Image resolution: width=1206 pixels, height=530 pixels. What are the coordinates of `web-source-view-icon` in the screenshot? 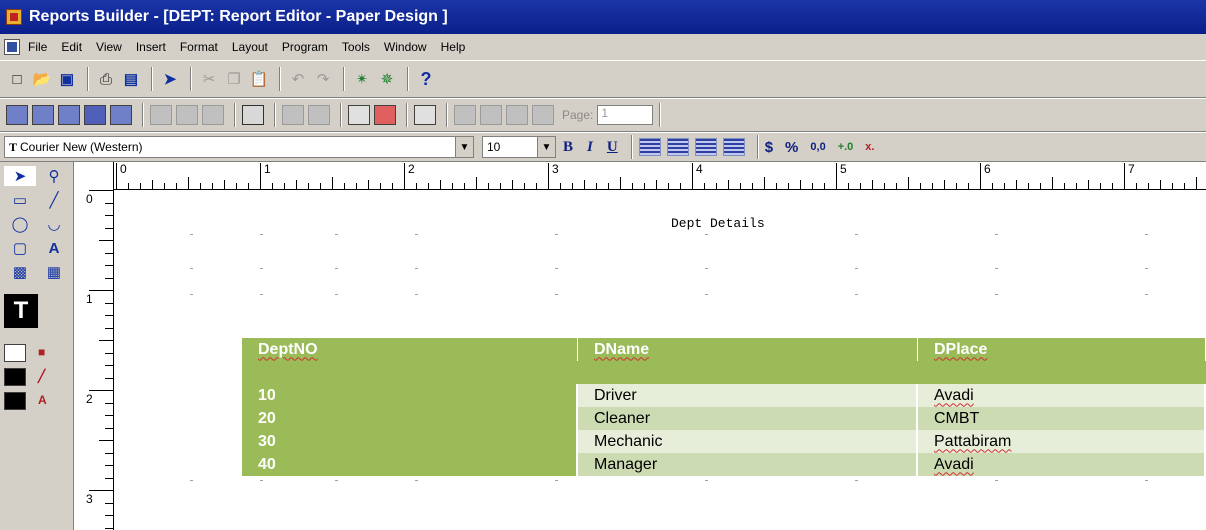 It's located at (43, 115).